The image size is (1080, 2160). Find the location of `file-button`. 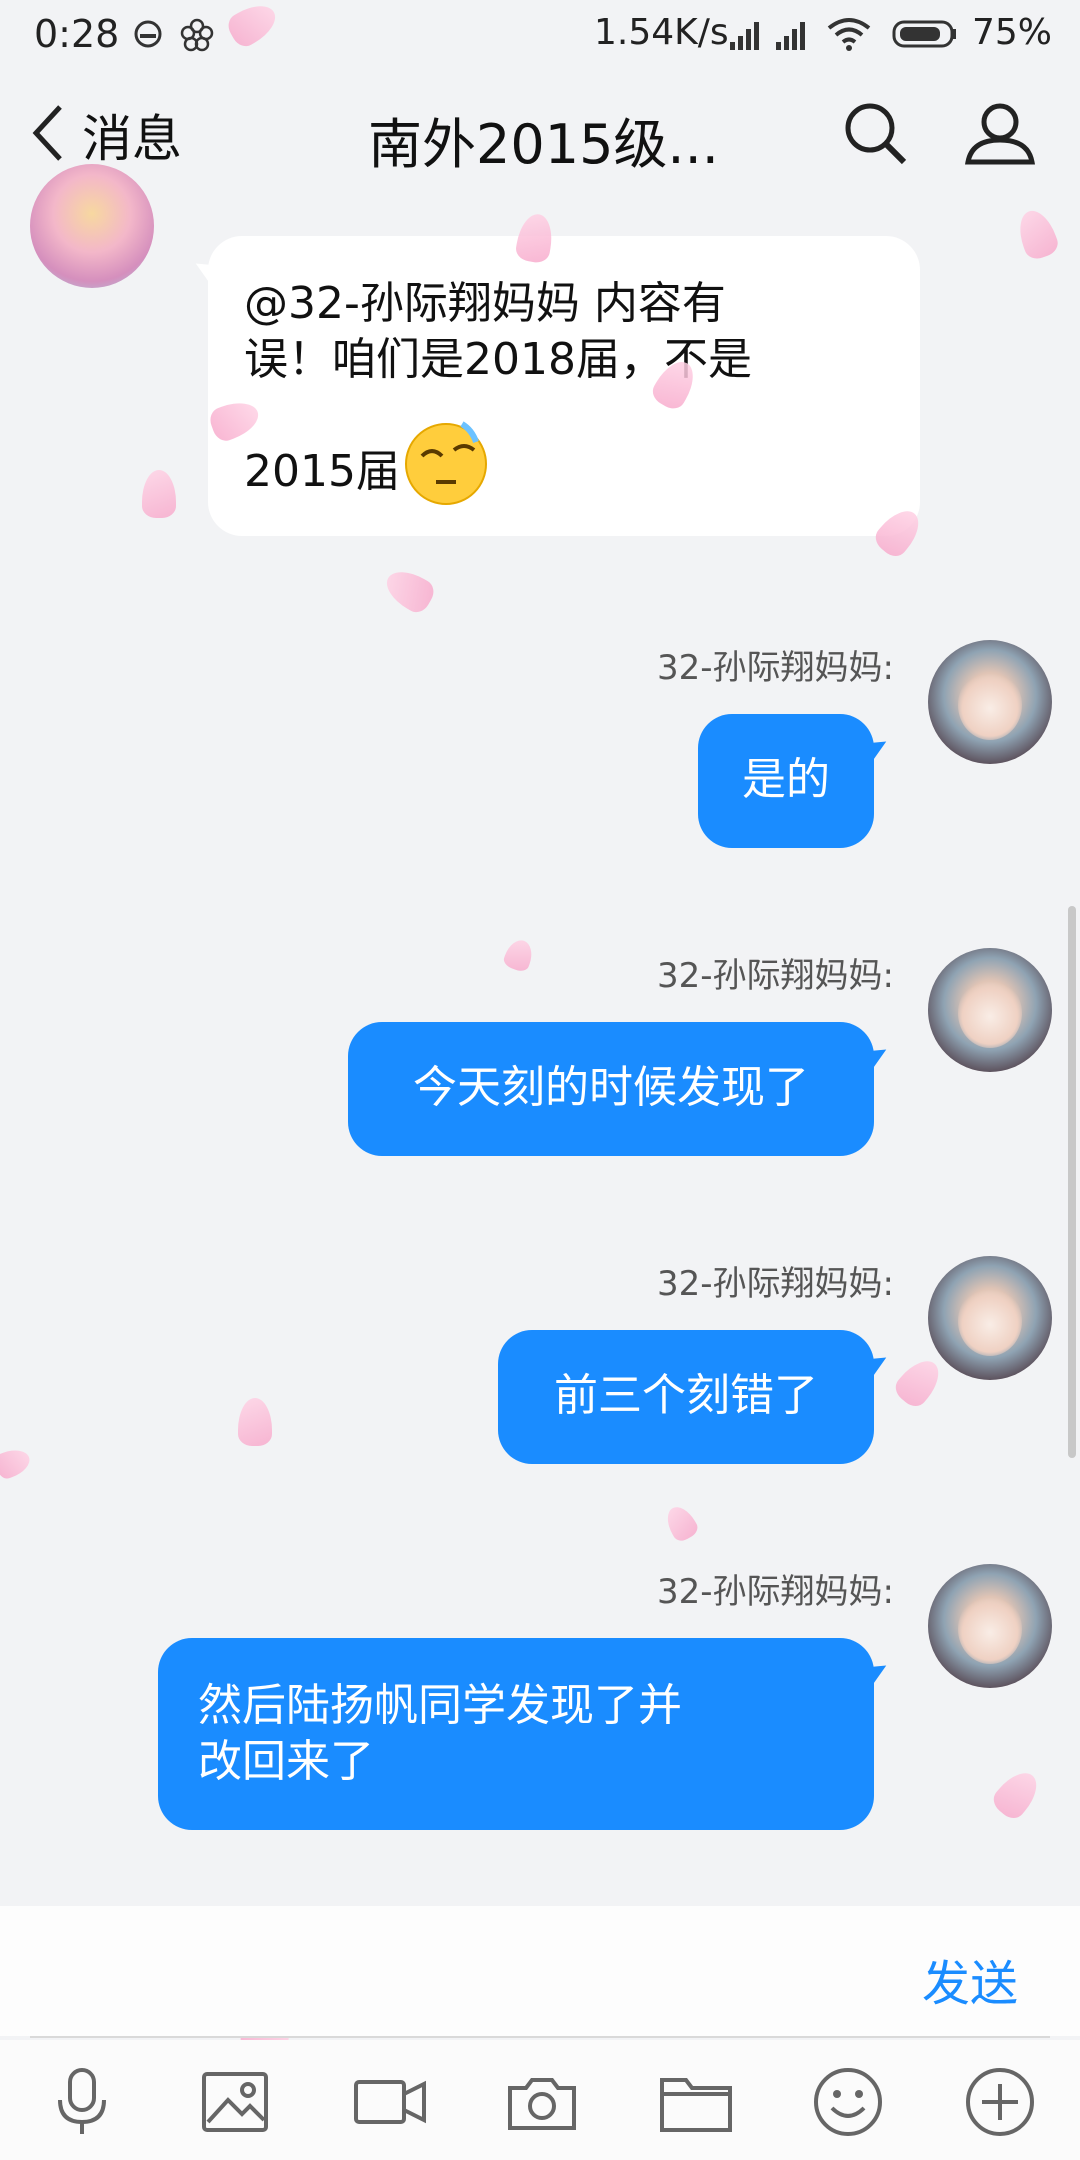

file-button is located at coordinates (696, 2102).